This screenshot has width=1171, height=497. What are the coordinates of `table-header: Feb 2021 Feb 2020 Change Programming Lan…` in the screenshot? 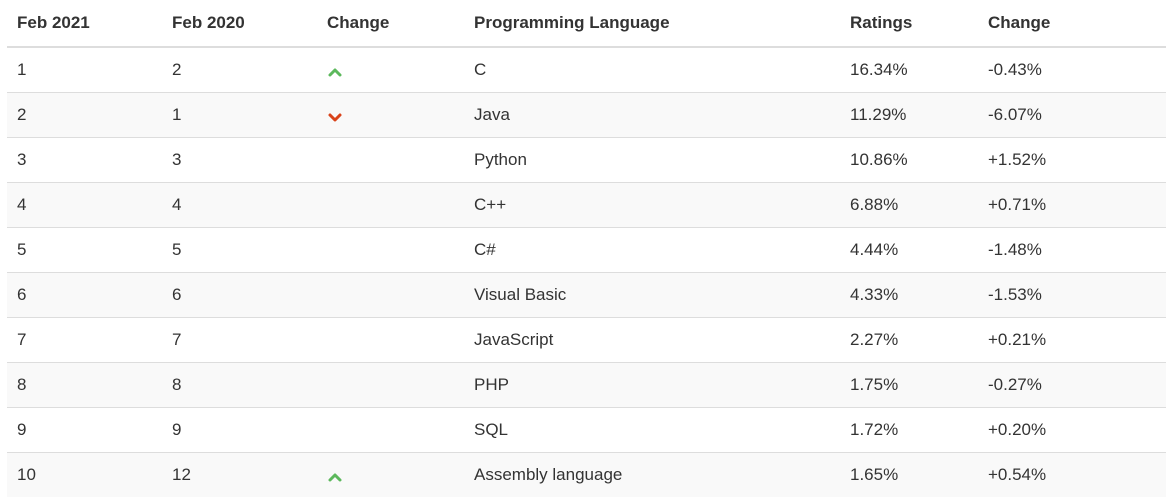 It's located at (586, 23).